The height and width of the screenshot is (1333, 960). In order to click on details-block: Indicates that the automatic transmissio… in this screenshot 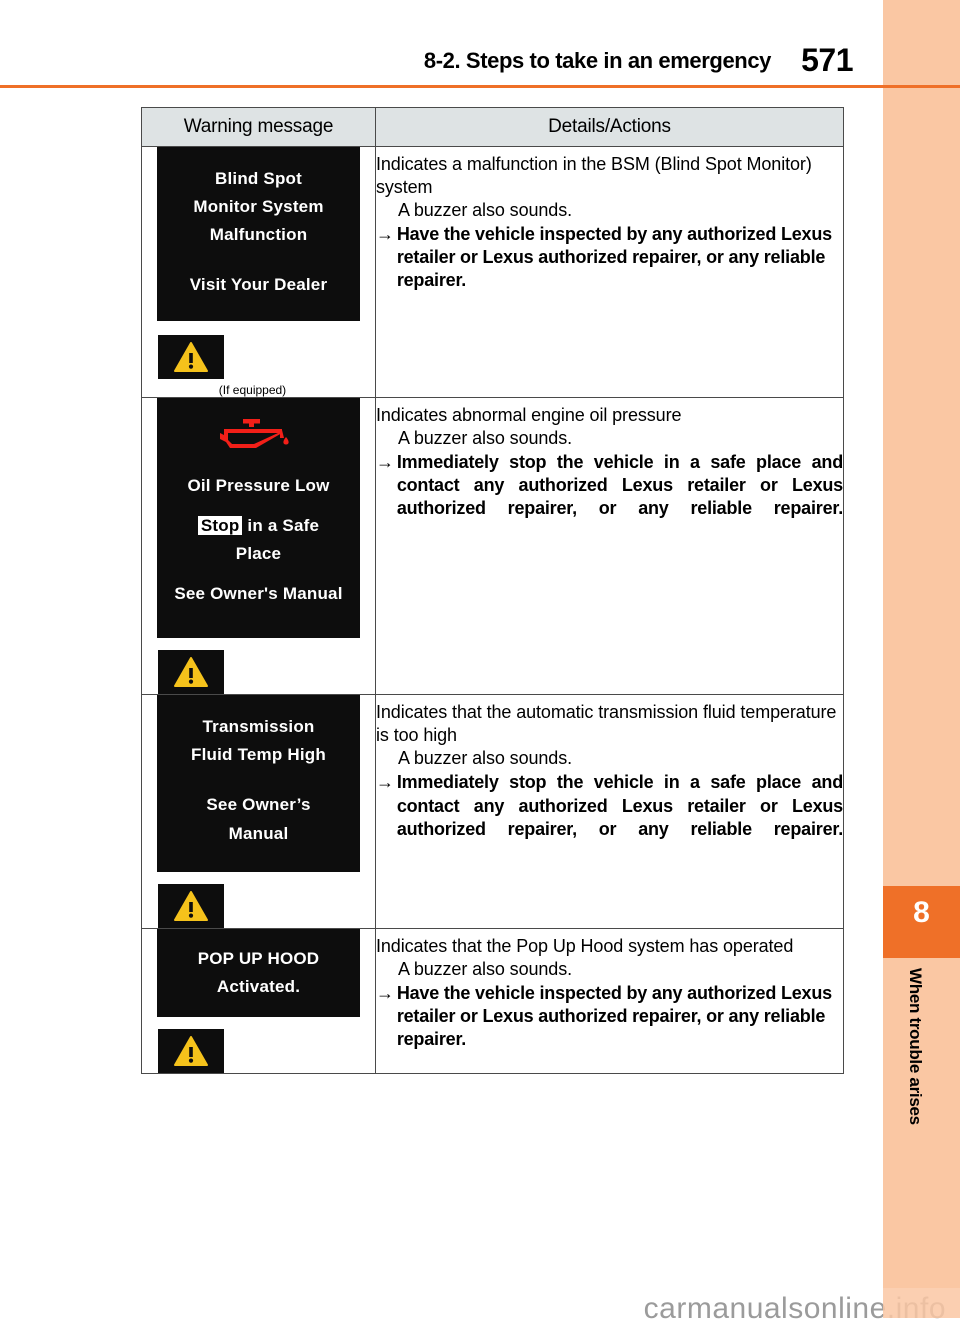, I will do `click(609, 782)`.